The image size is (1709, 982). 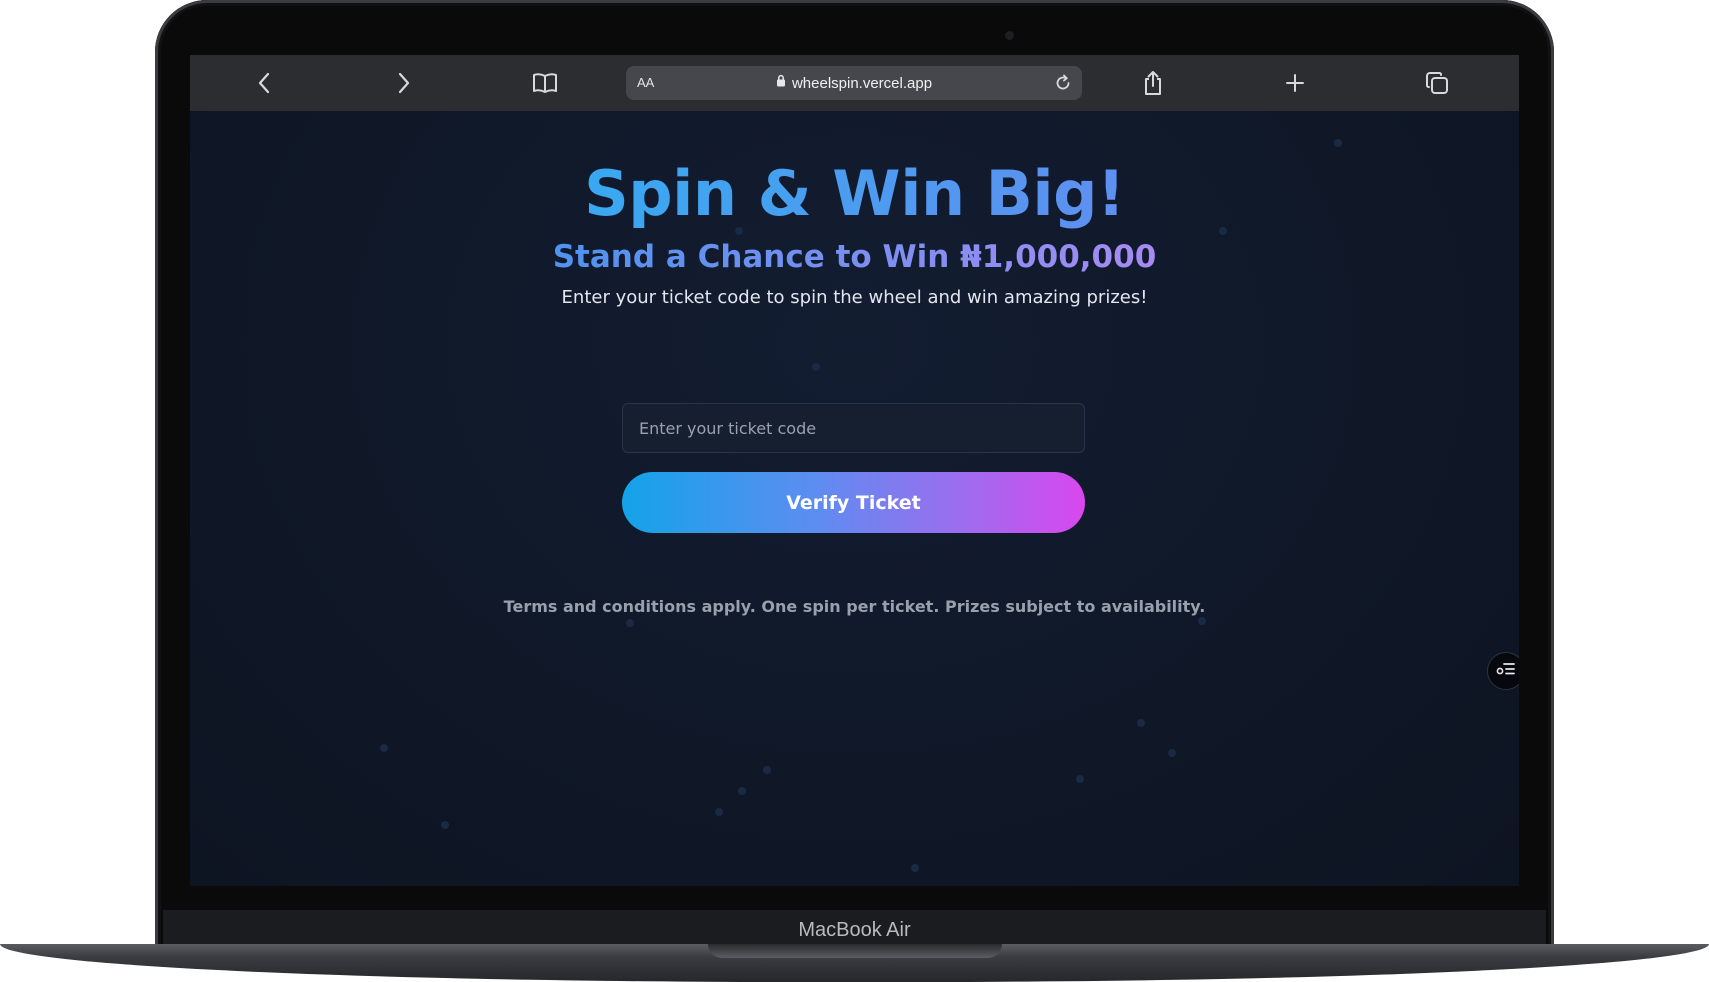 I want to click on lock-icon, so click(x=781, y=83).